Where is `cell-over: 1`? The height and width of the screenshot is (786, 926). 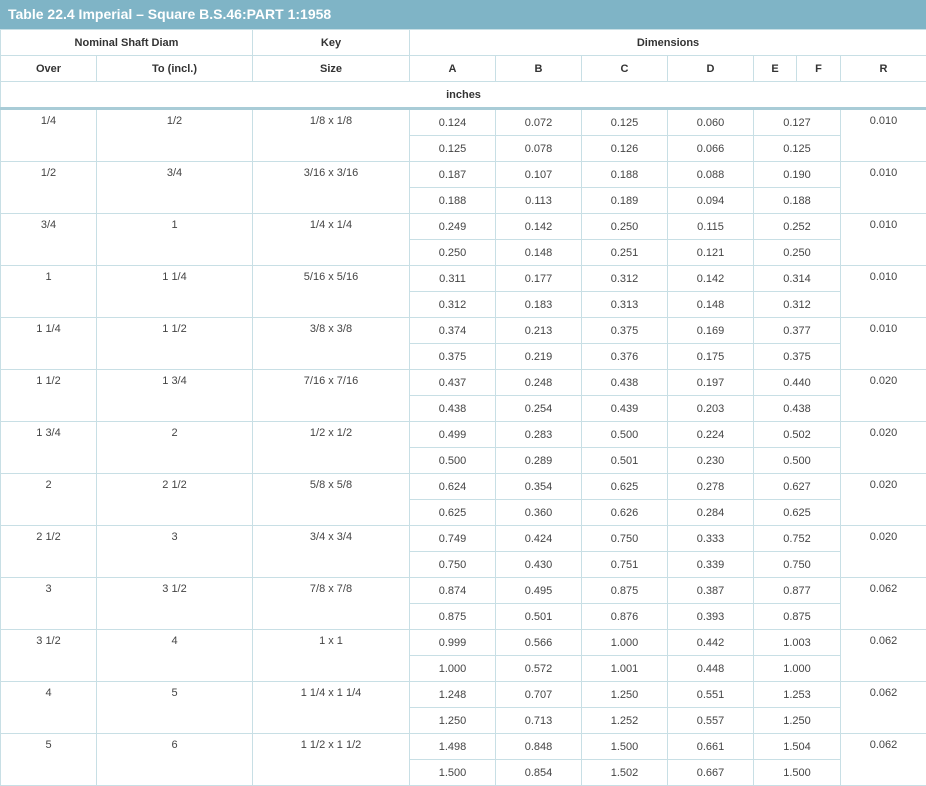
cell-over: 1 is located at coordinates (49, 292).